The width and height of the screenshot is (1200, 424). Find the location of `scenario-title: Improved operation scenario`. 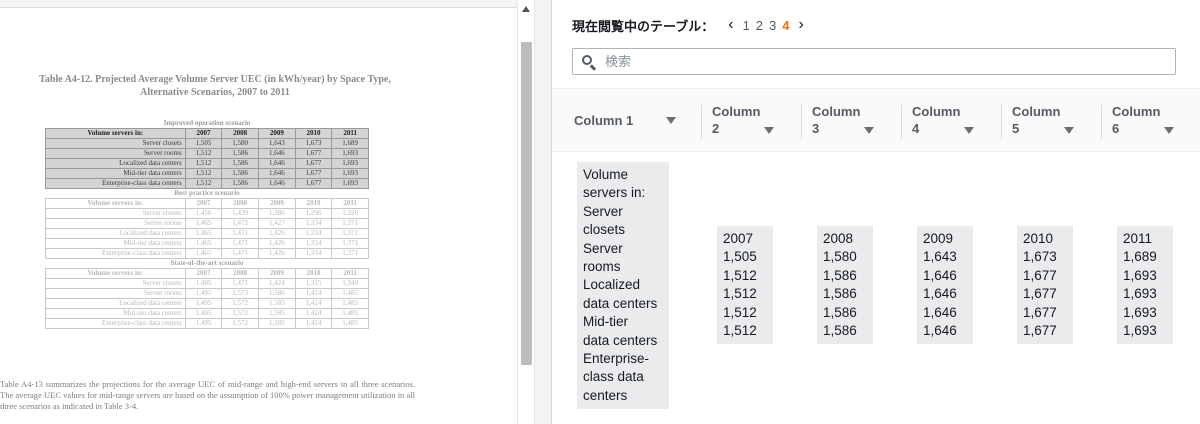

scenario-title: Improved operation scenario is located at coordinates (207, 123).